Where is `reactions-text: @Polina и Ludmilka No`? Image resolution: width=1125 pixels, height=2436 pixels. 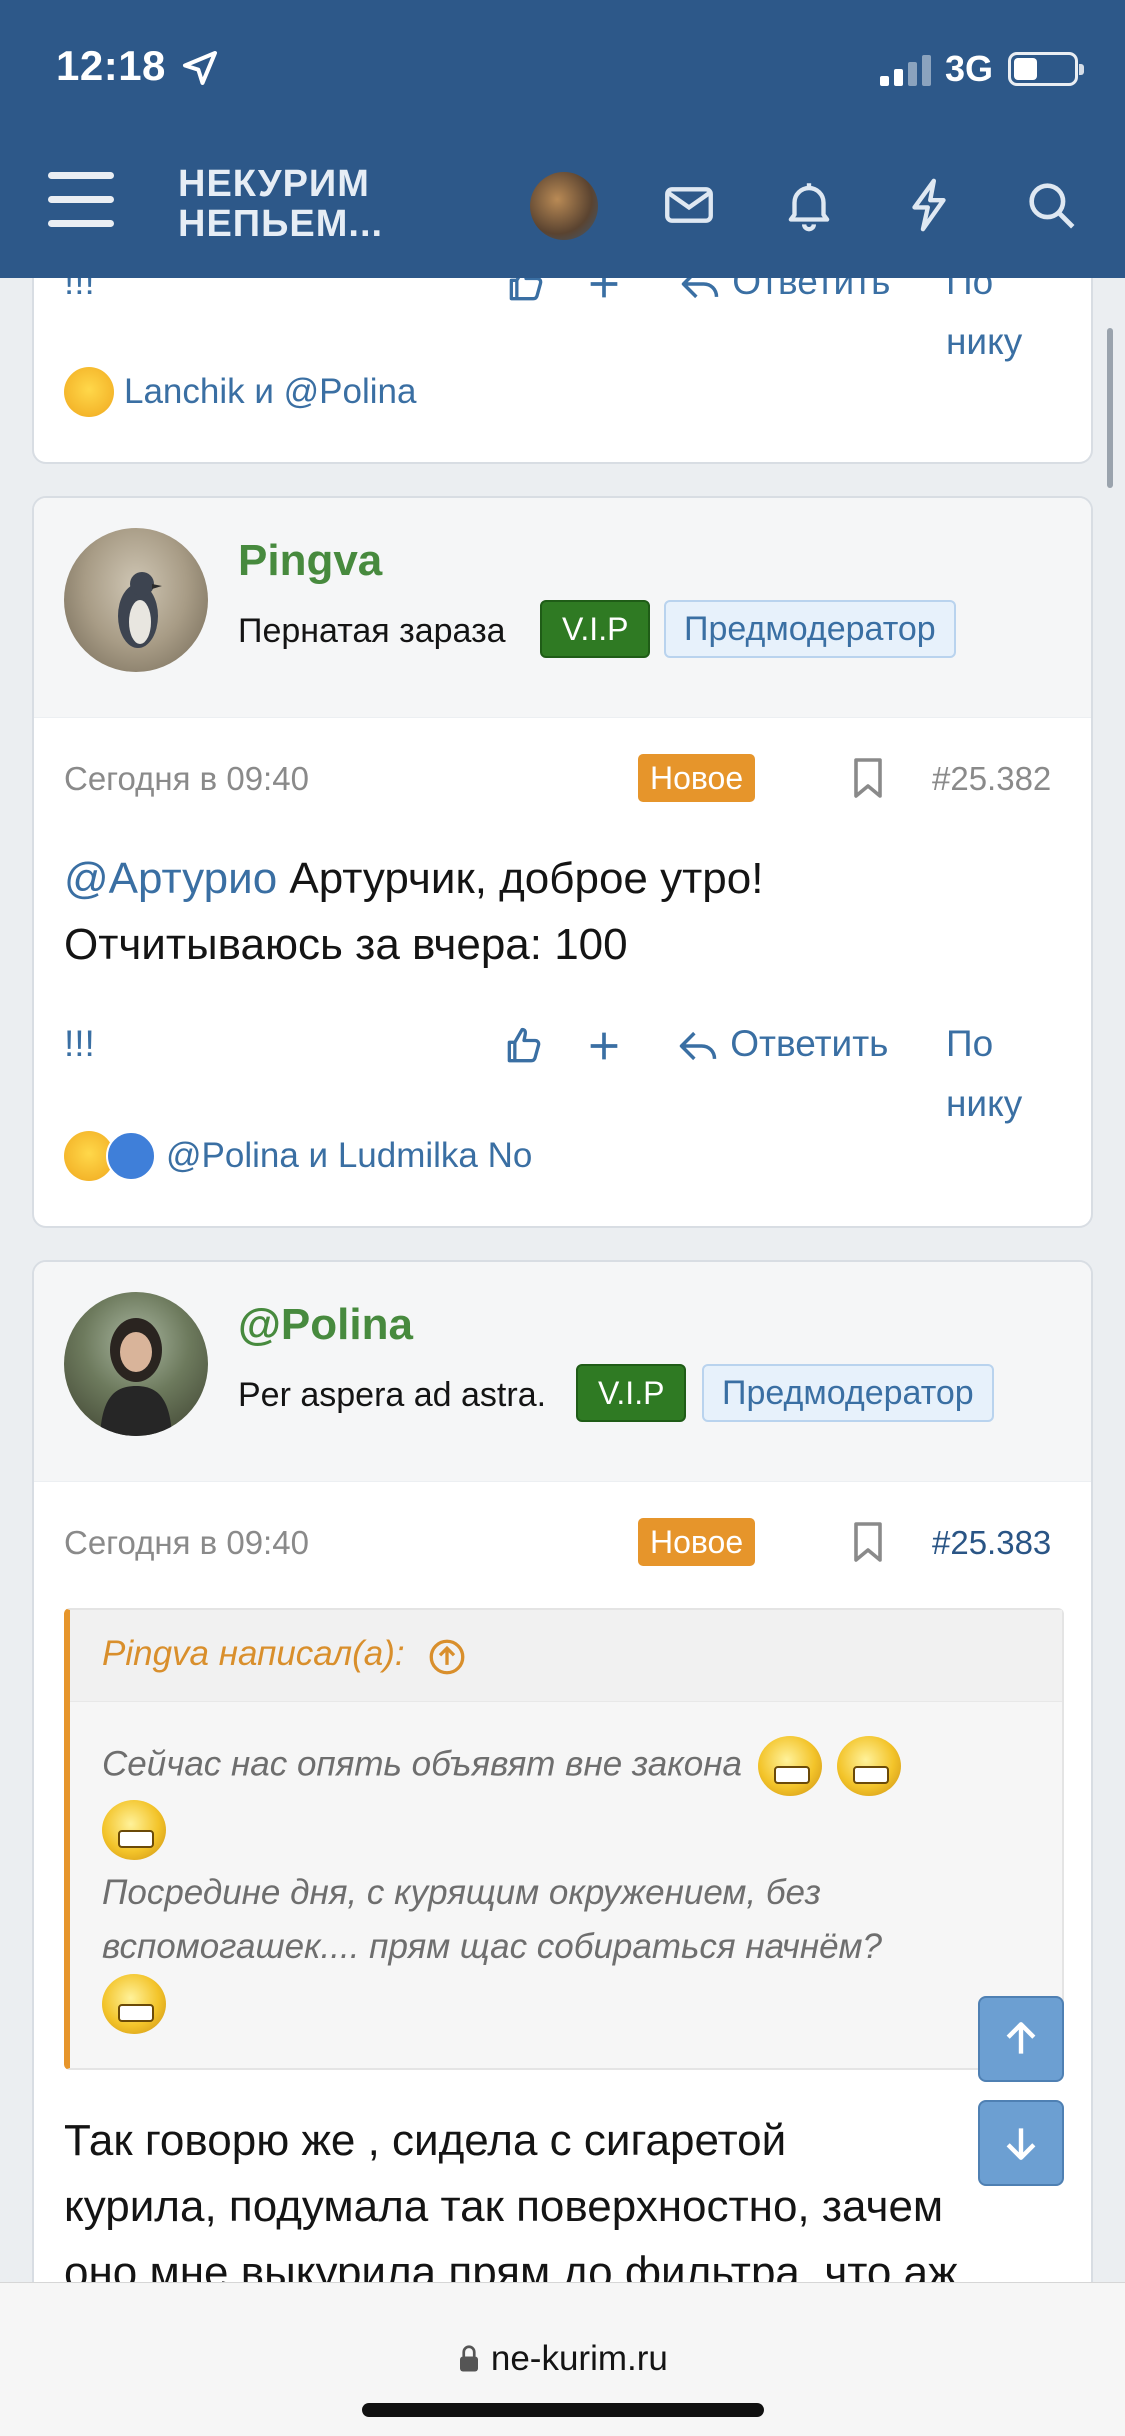 reactions-text: @Polina и Ludmilka No is located at coordinates (349, 1156).